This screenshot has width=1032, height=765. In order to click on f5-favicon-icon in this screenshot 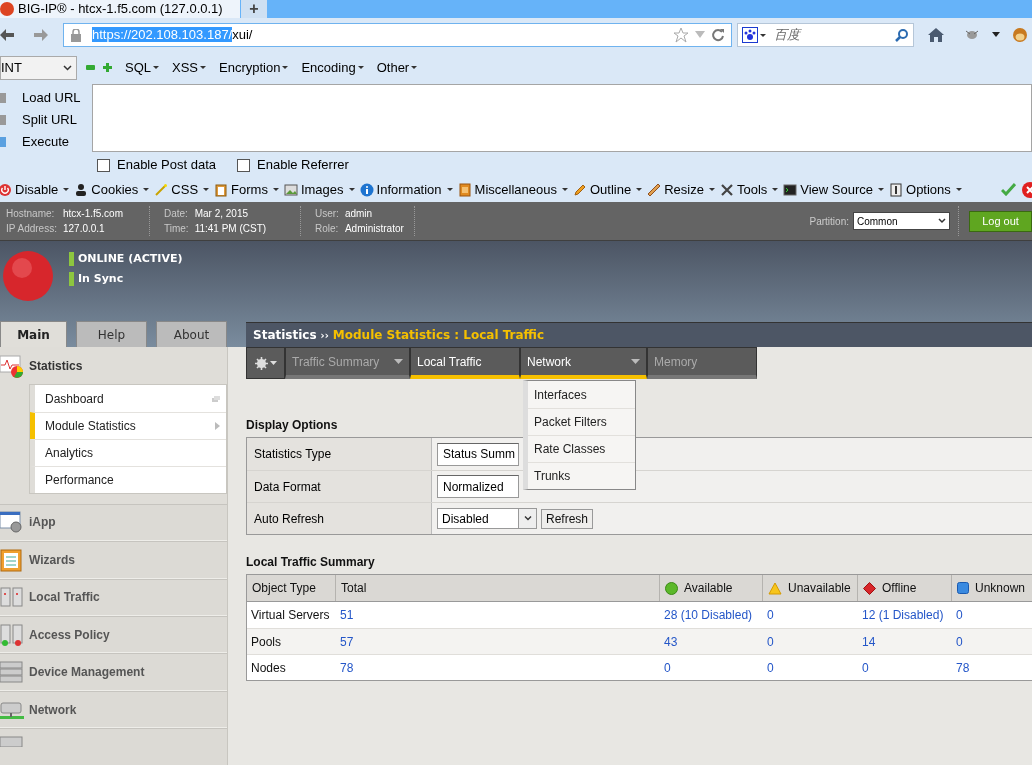, I will do `click(7, 9)`.